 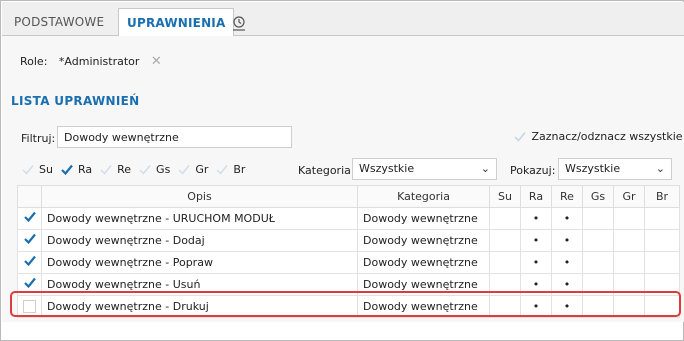 I want to click on flag-label: Gs, so click(x=163, y=169).